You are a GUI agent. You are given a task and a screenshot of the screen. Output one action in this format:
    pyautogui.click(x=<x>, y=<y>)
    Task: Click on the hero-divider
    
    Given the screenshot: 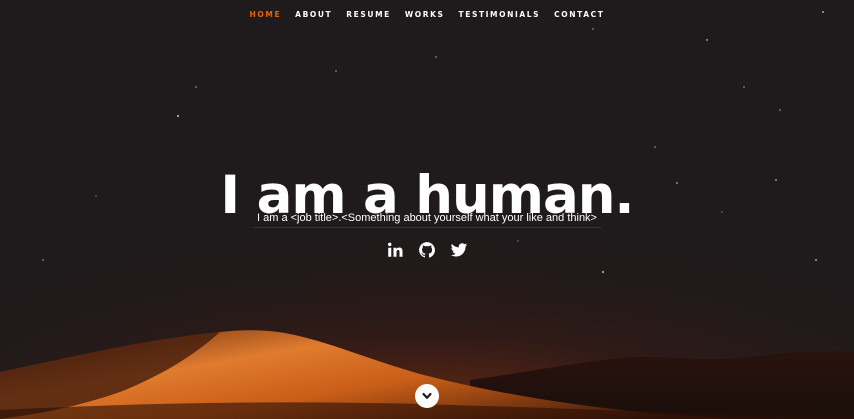 What is the action you would take?
    pyautogui.click(x=427, y=227)
    